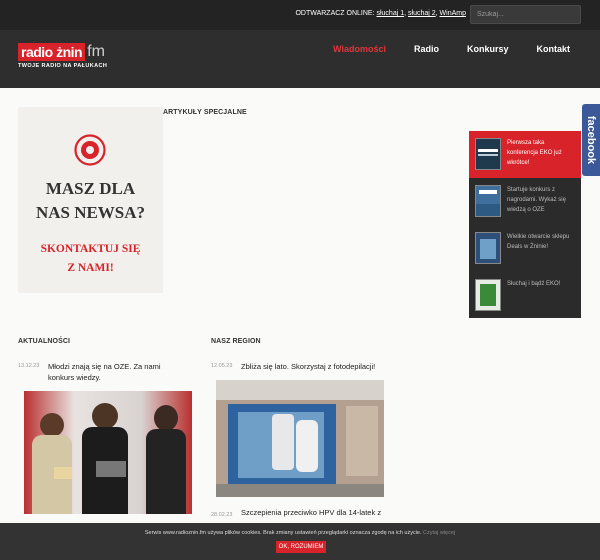 This screenshot has height=560, width=600. I want to click on cookie-accept-button: OK, ROZUMIEM, so click(301, 547).